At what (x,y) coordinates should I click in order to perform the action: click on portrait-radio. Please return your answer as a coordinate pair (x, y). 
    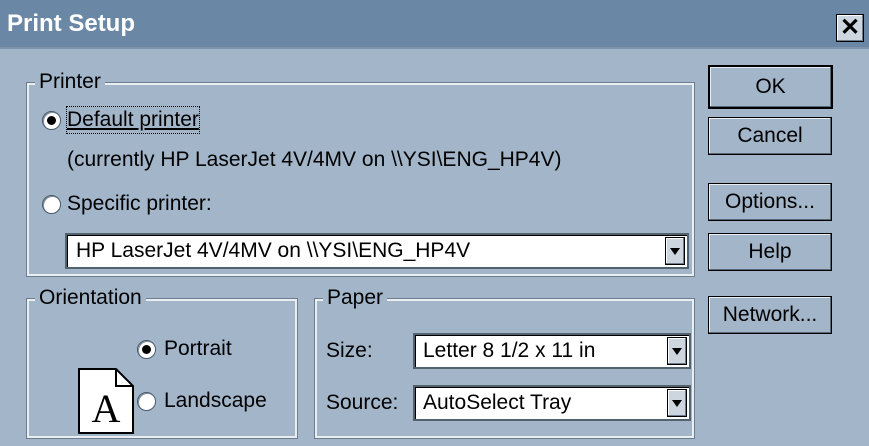
    Looking at the image, I should click on (146, 349).